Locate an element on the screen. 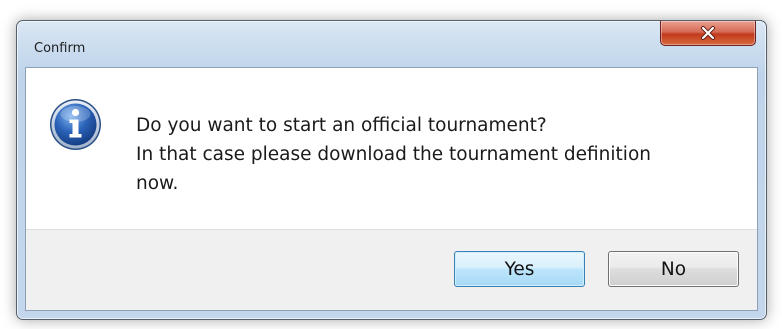 The width and height of the screenshot is (782, 329). info-icon is located at coordinates (75, 124).